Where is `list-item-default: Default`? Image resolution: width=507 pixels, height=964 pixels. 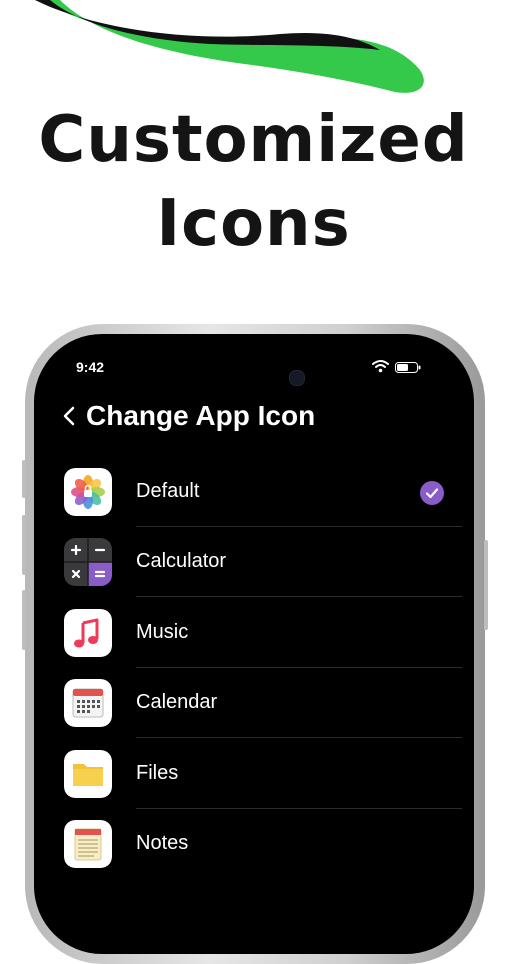
list-item-default: Default is located at coordinates (264, 499).